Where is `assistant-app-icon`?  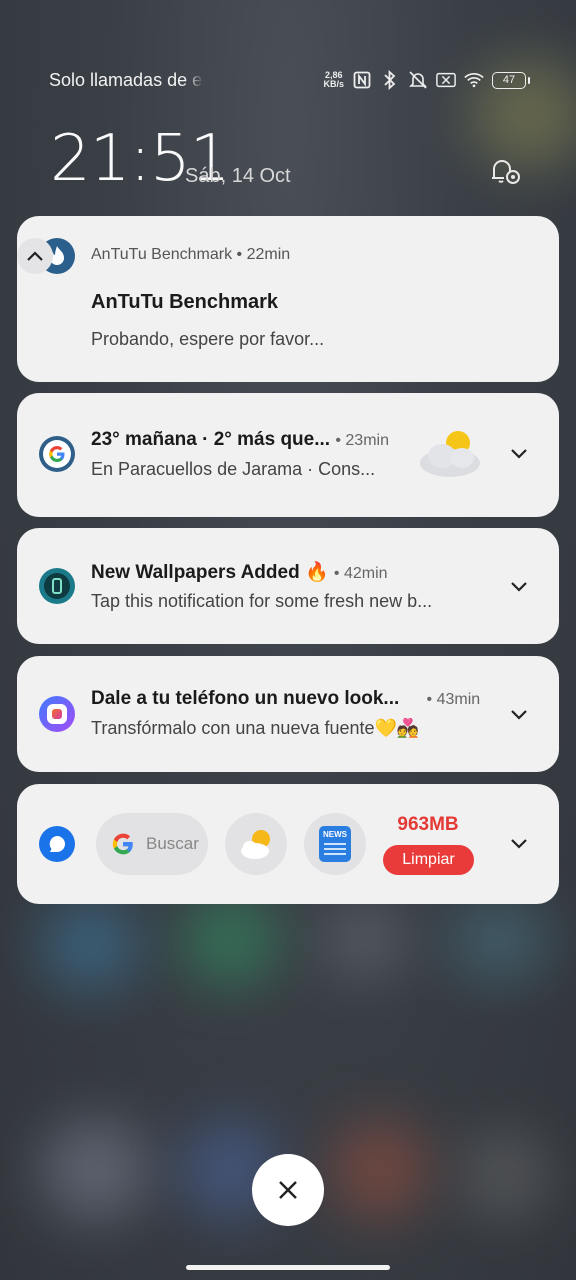
assistant-app-icon is located at coordinates (57, 844).